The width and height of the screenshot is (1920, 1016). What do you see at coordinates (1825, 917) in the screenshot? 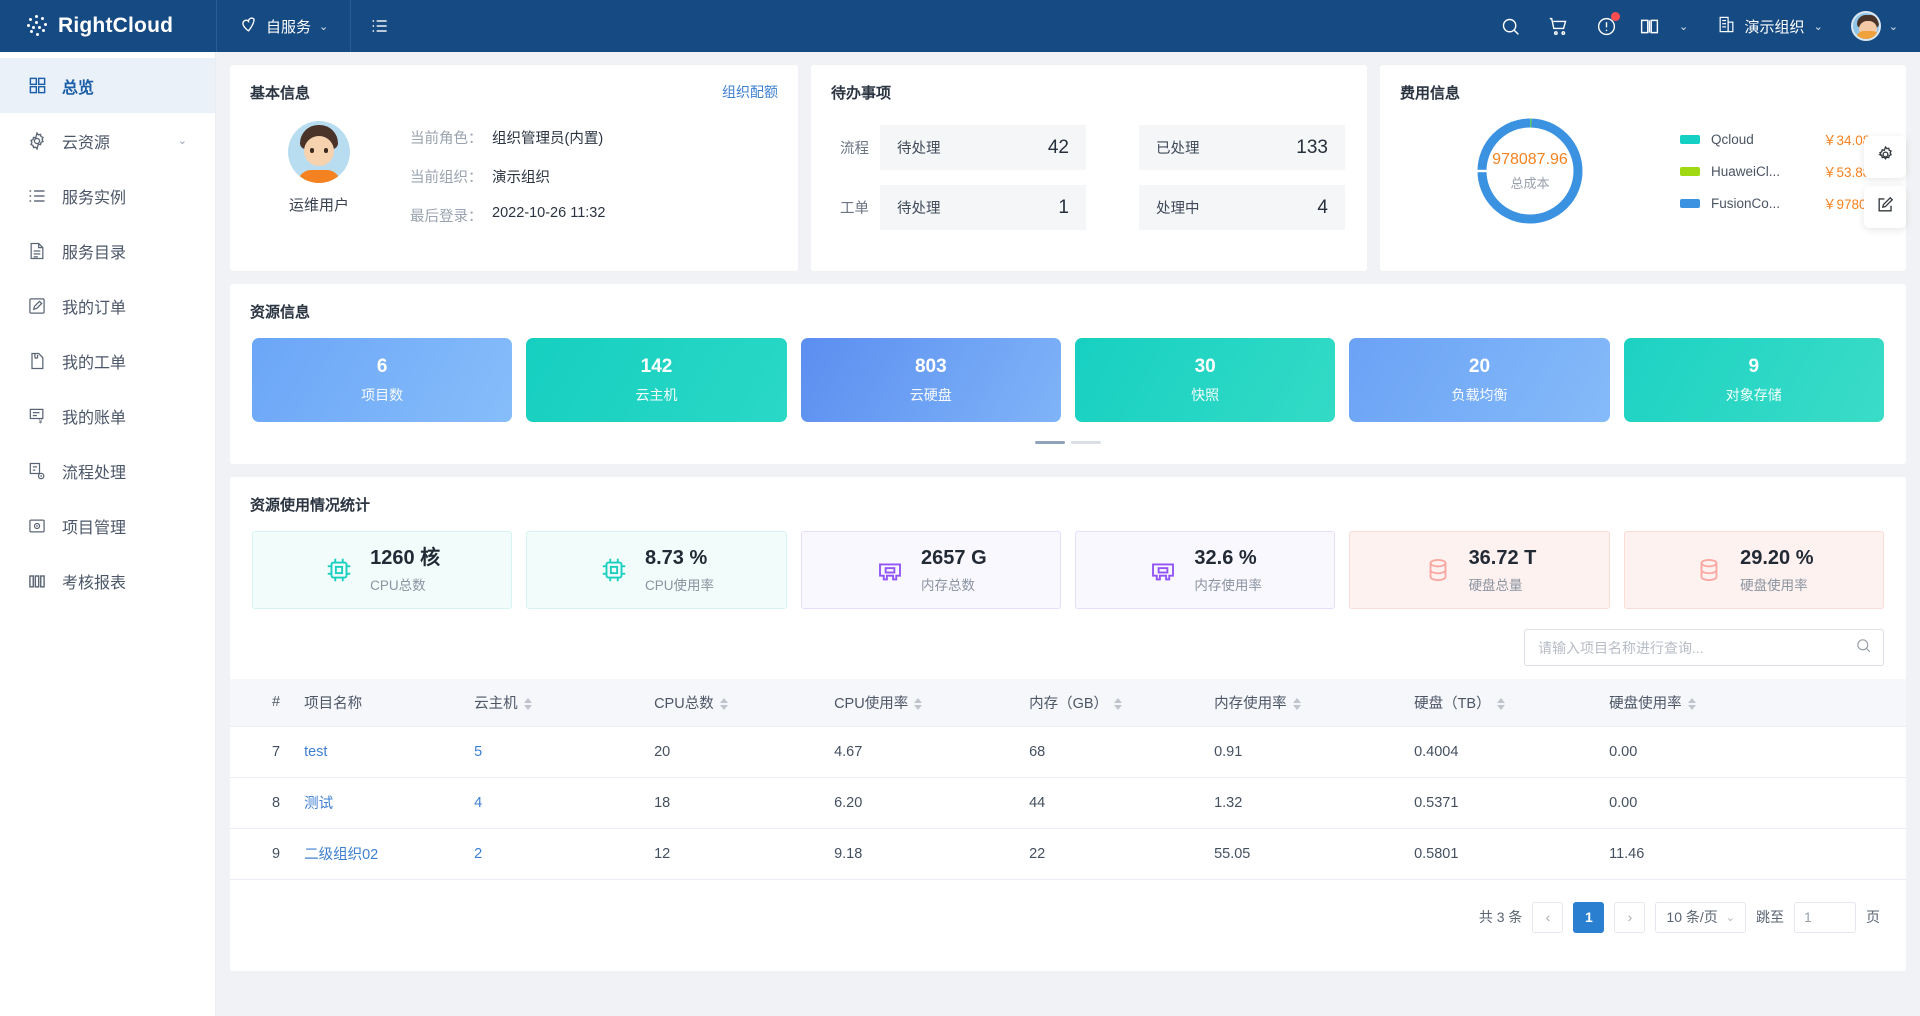
I see `jump-page-input` at bounding box center [1825, 917].